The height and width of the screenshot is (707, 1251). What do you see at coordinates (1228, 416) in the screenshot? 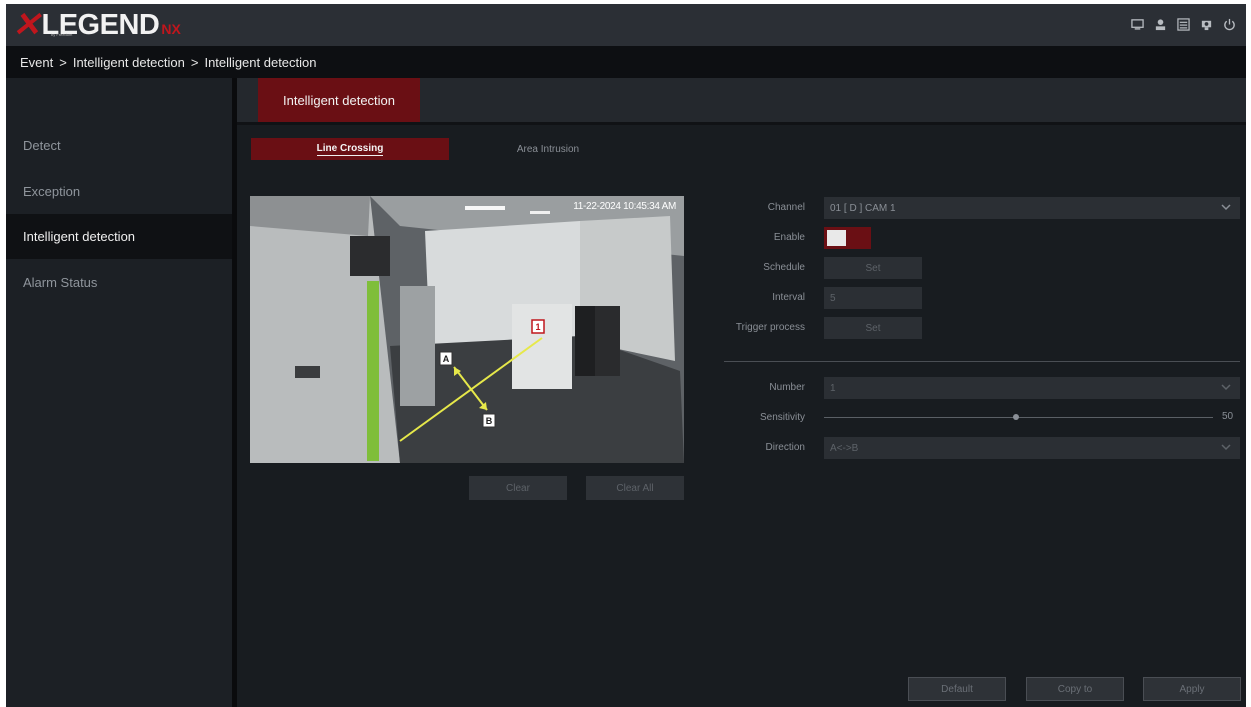
I see `sensitivity-value: 50` at bounding box center [1228, 416].